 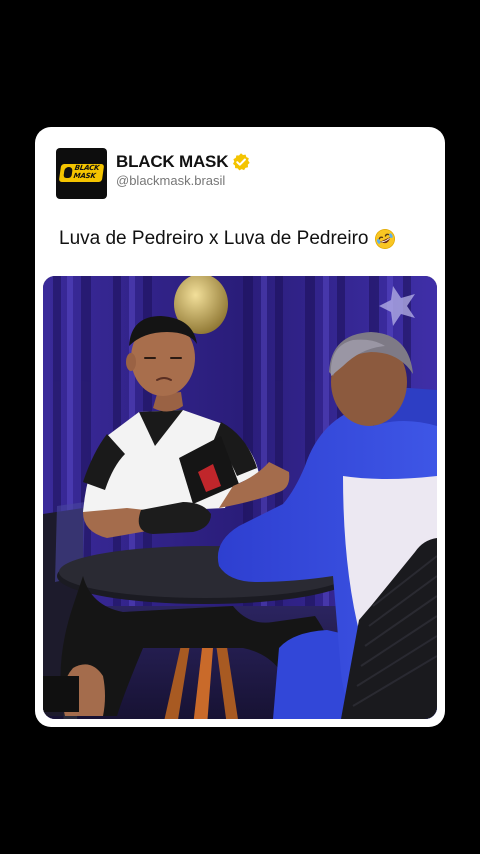 I want to click on account-name: BLACK MASK, so click(x=172, y=162).